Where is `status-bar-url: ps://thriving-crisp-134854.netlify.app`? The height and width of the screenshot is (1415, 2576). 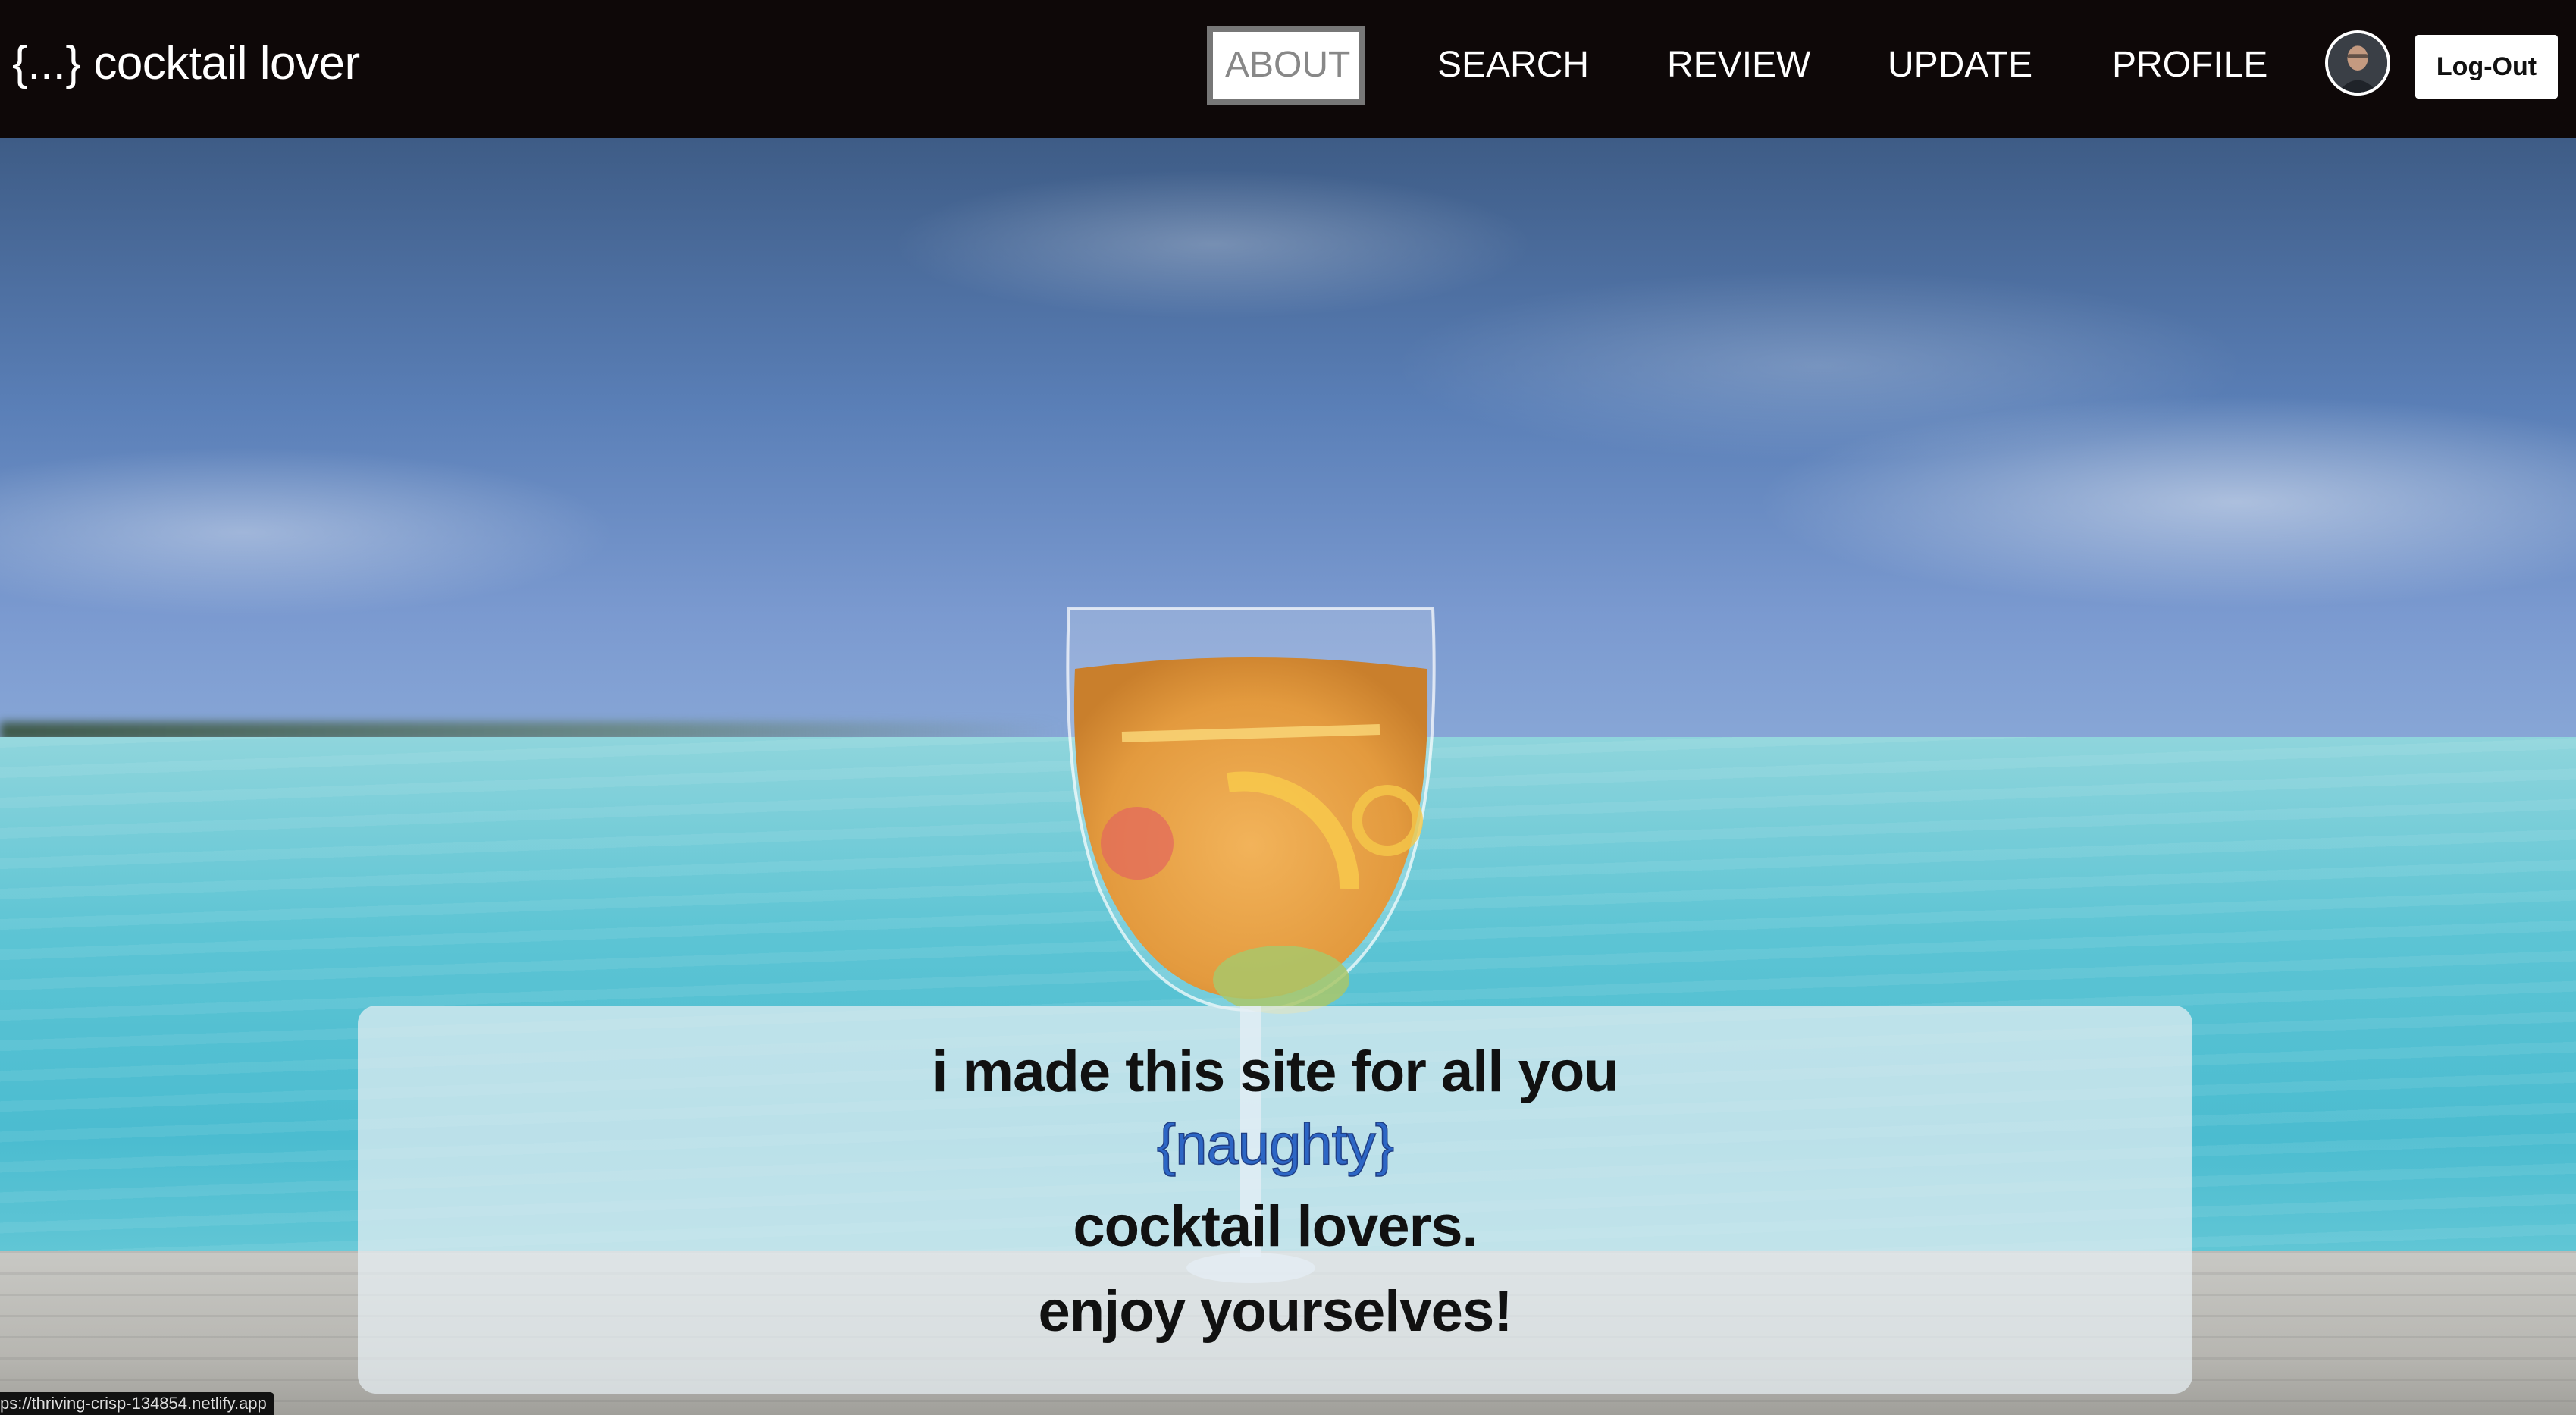 status-bar-url: ps://thriving-crisp-134854.netlify.app is located at coordinates (137, 1404).